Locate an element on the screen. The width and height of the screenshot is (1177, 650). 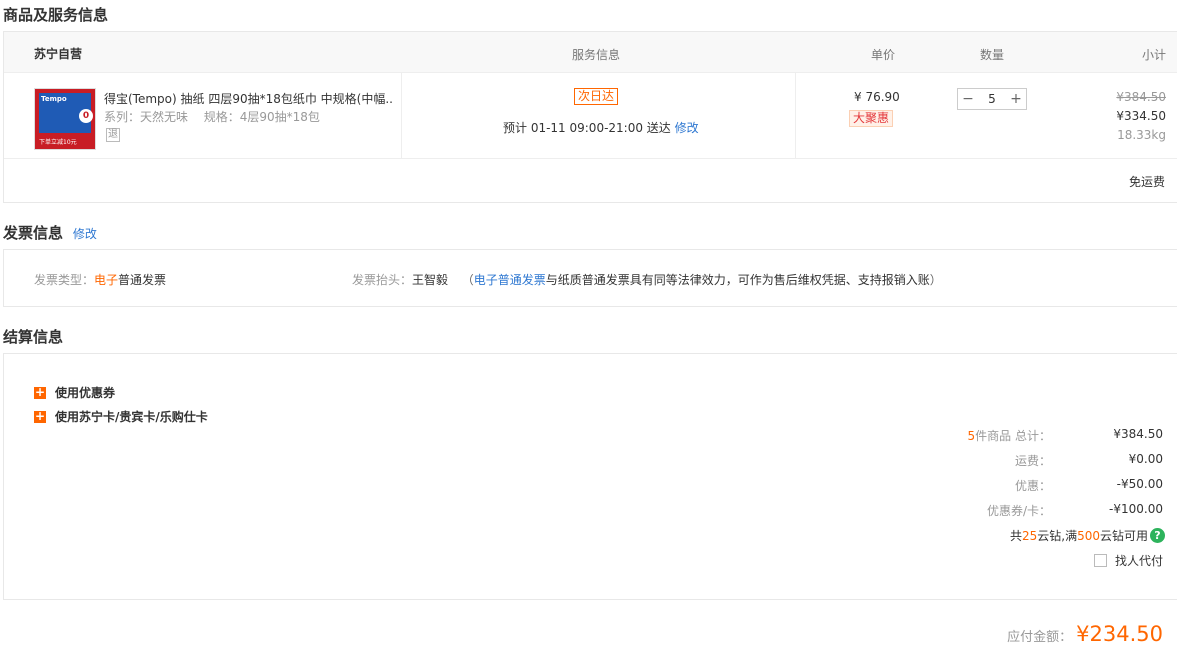
col-subtotal: 小计 is located at coordinates (1154, 55).